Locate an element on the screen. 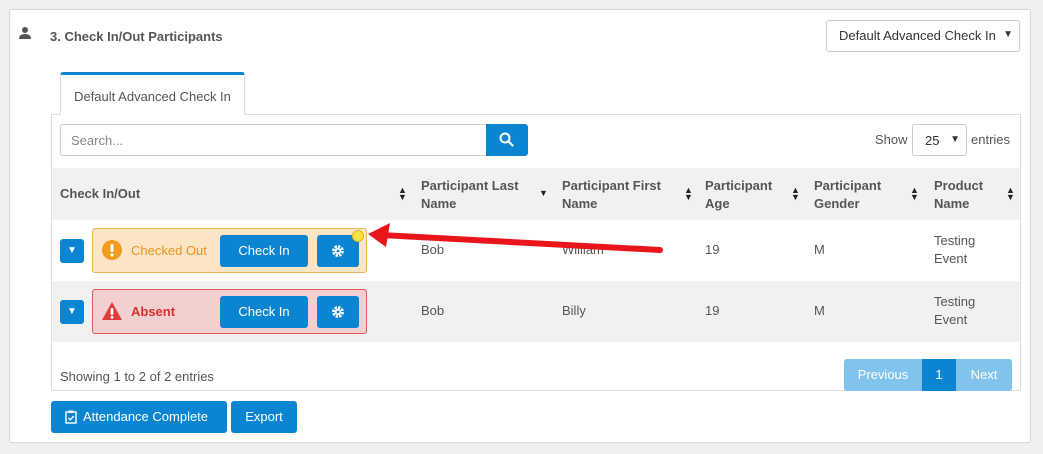 The height and width of the screenshot is (454, 1043). column-header-gender: Participant Gender ▲ ▼ is located at coordinates (866, 194).